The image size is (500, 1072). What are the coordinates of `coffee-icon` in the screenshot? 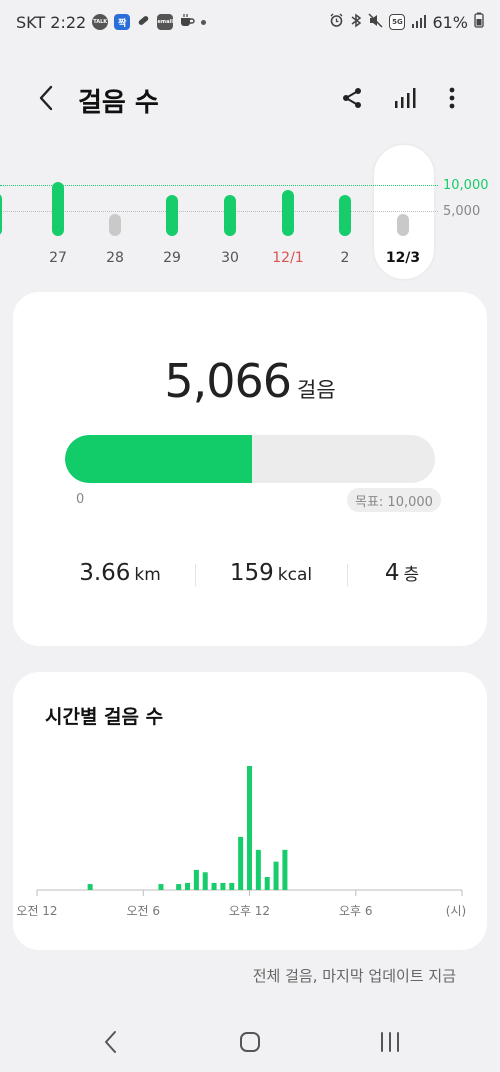 It's located at (187, 22).